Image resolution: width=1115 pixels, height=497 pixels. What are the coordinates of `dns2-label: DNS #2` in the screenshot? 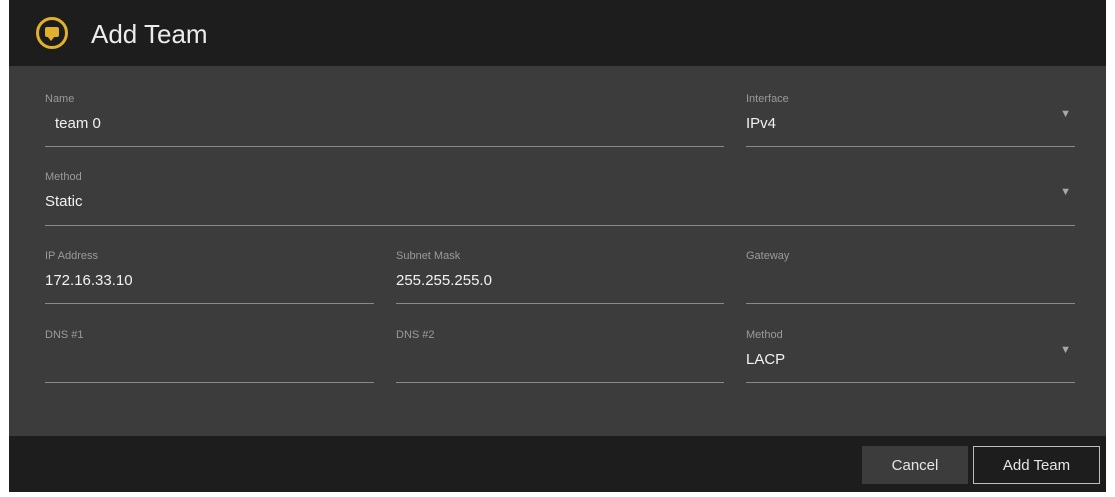 It's located at (415, 335).